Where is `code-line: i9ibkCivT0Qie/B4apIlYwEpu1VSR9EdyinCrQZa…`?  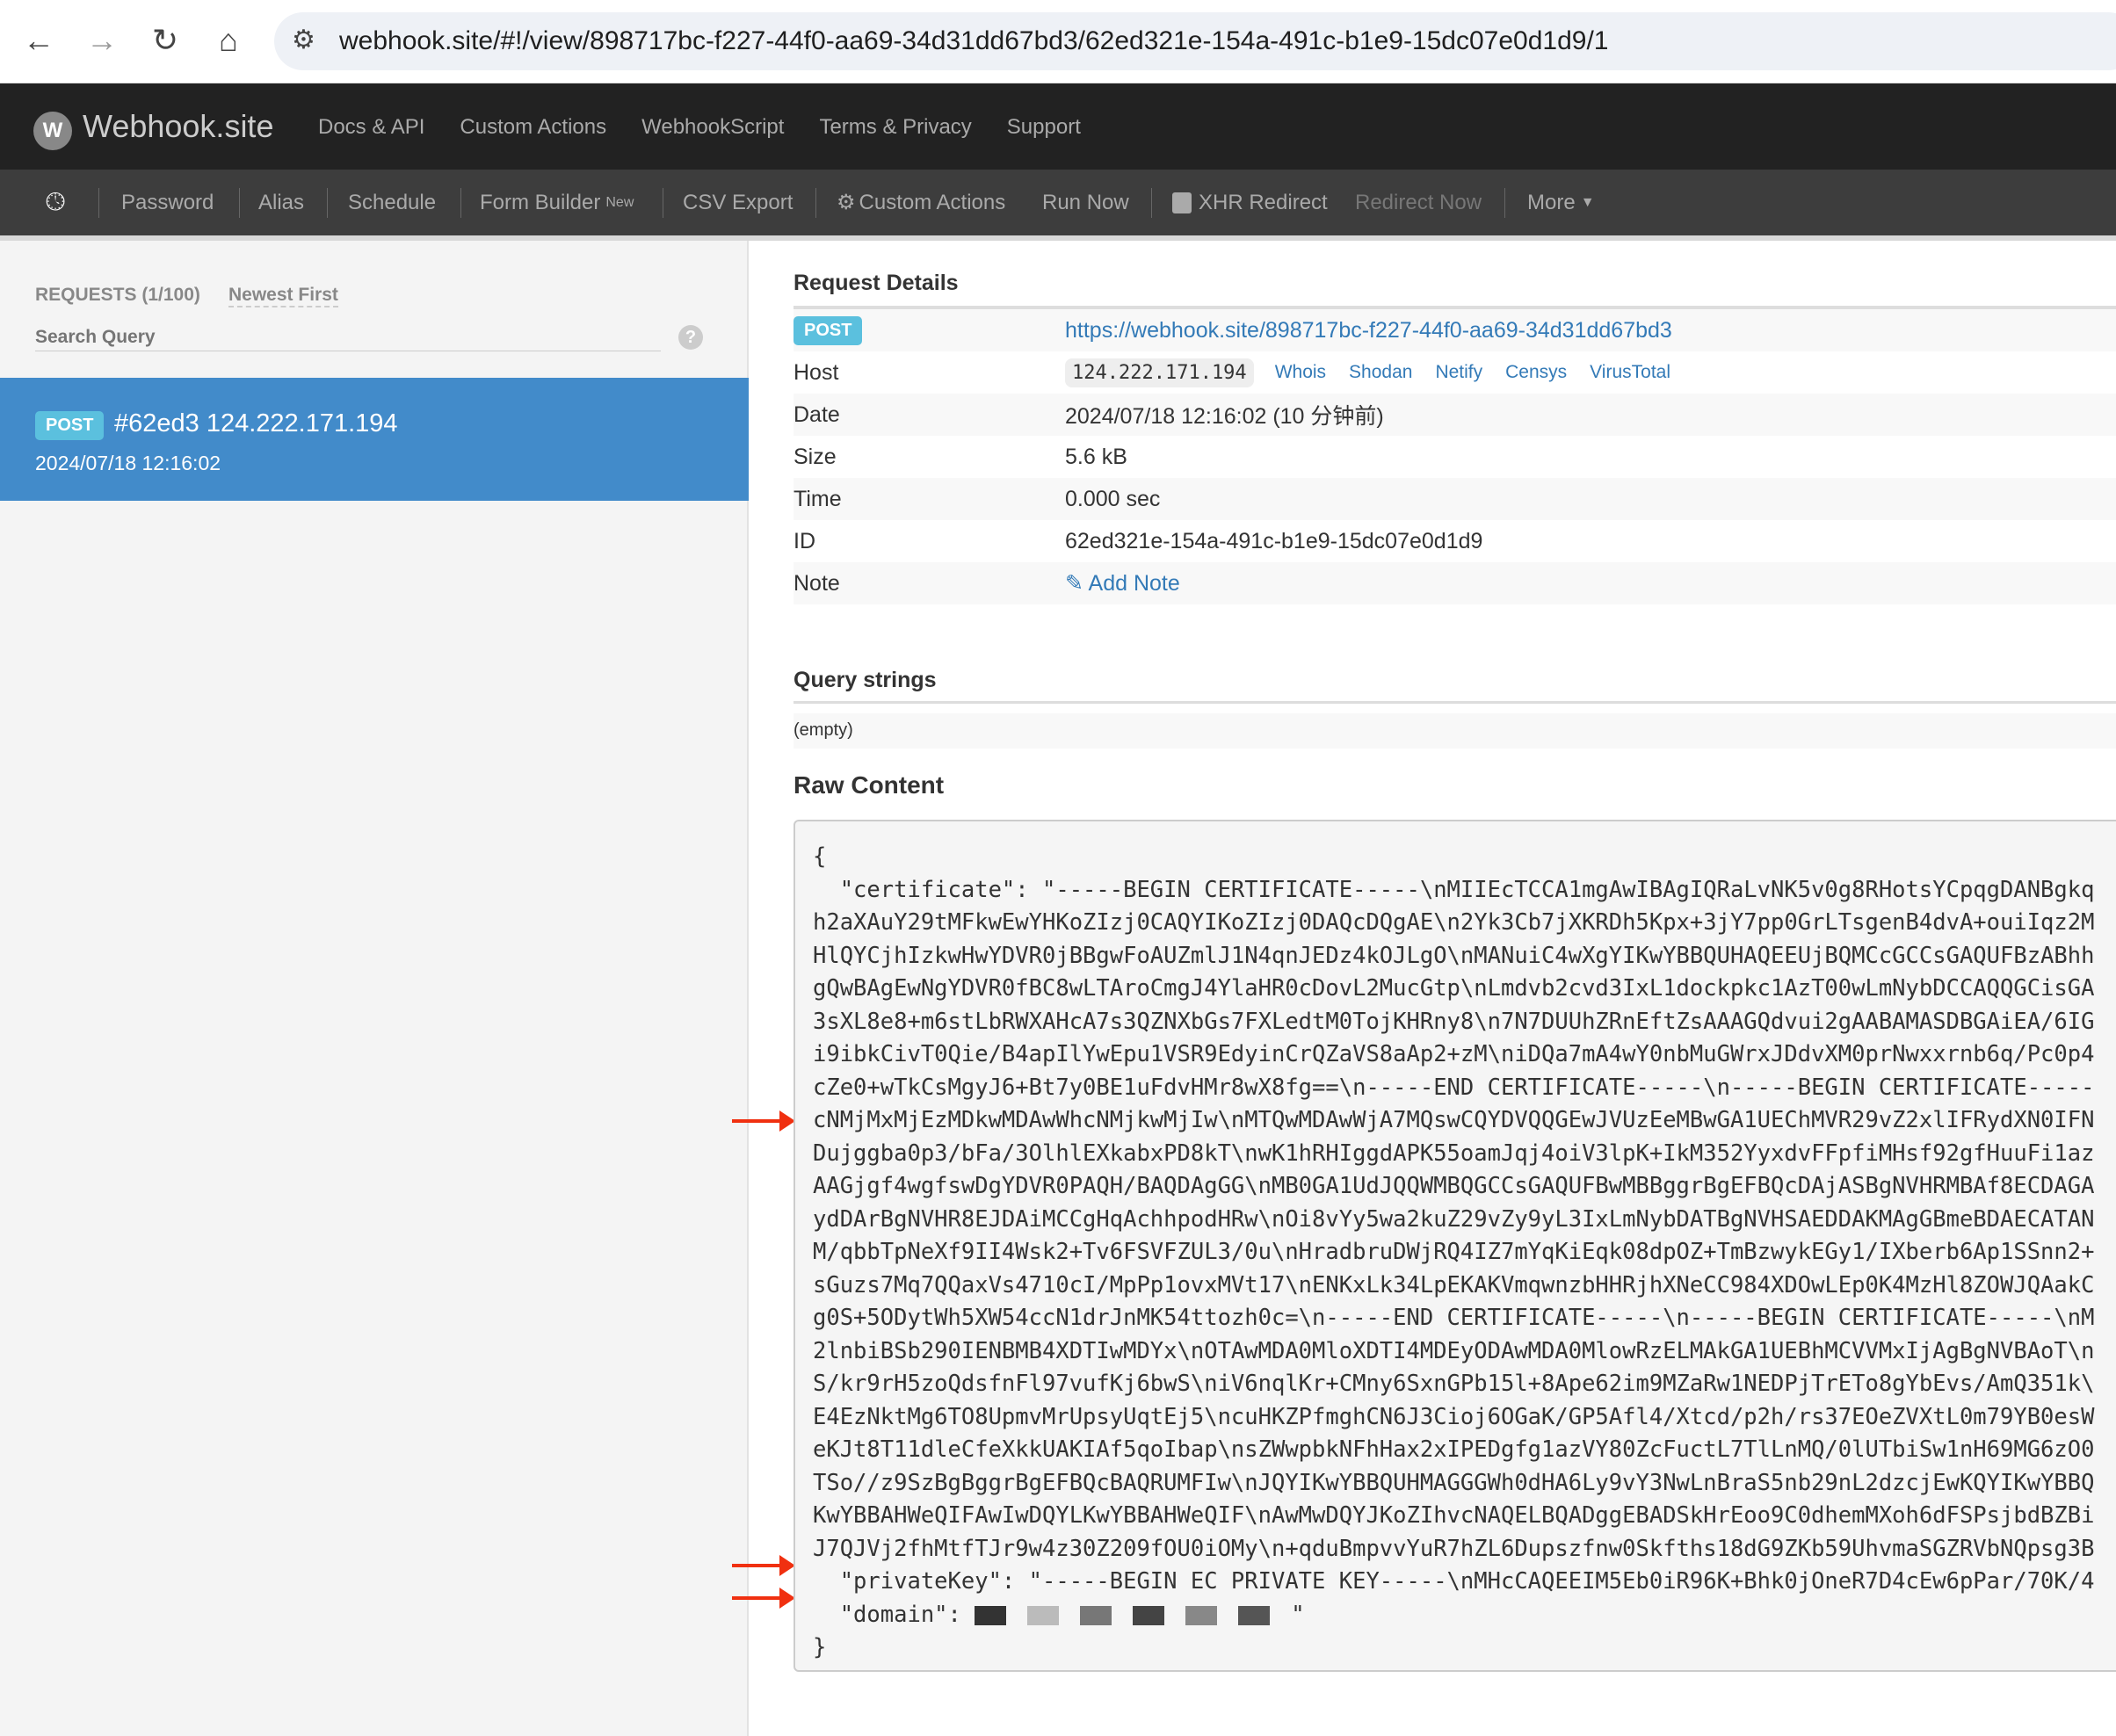
code-line: i9ibkCivT0Qie/B4apIlYwEpu1VSR9EdyinCrQZa… is located at coordinates (1454, 1054).